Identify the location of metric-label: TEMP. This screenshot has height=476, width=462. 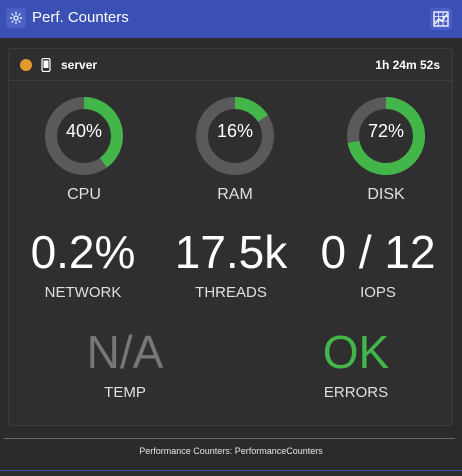
(125, 392).